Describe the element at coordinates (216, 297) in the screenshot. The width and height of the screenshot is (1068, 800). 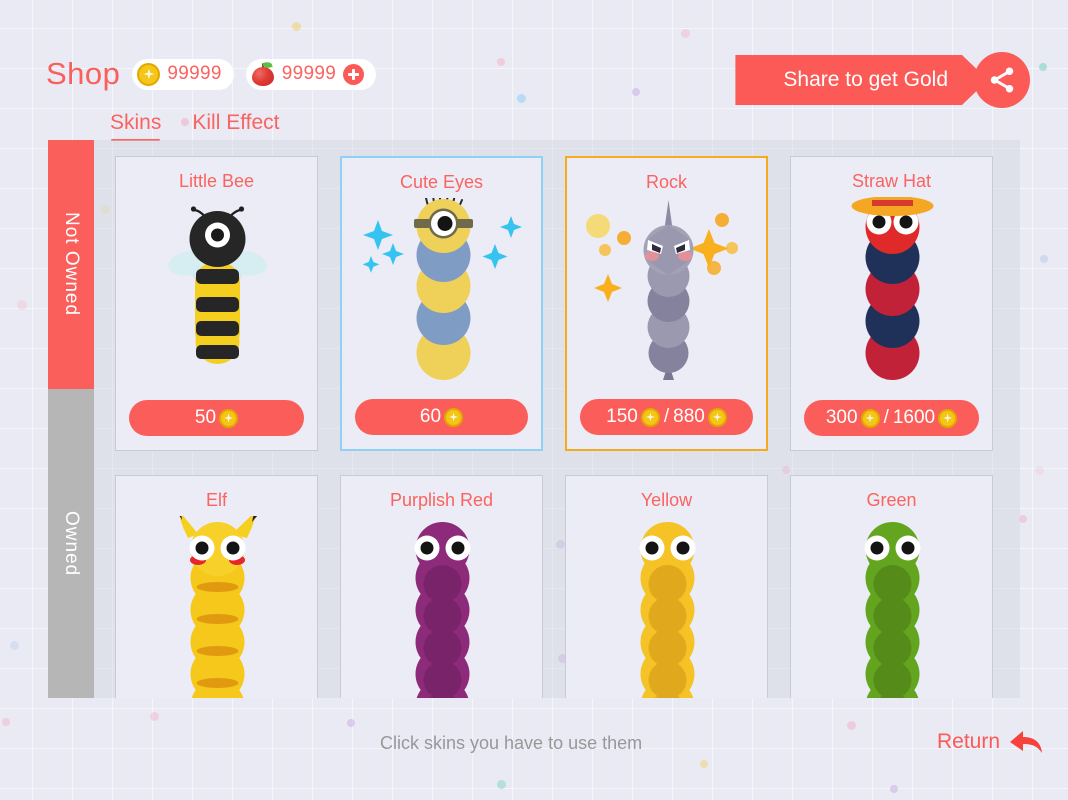
I see `skin-art-little-bee` at that location.